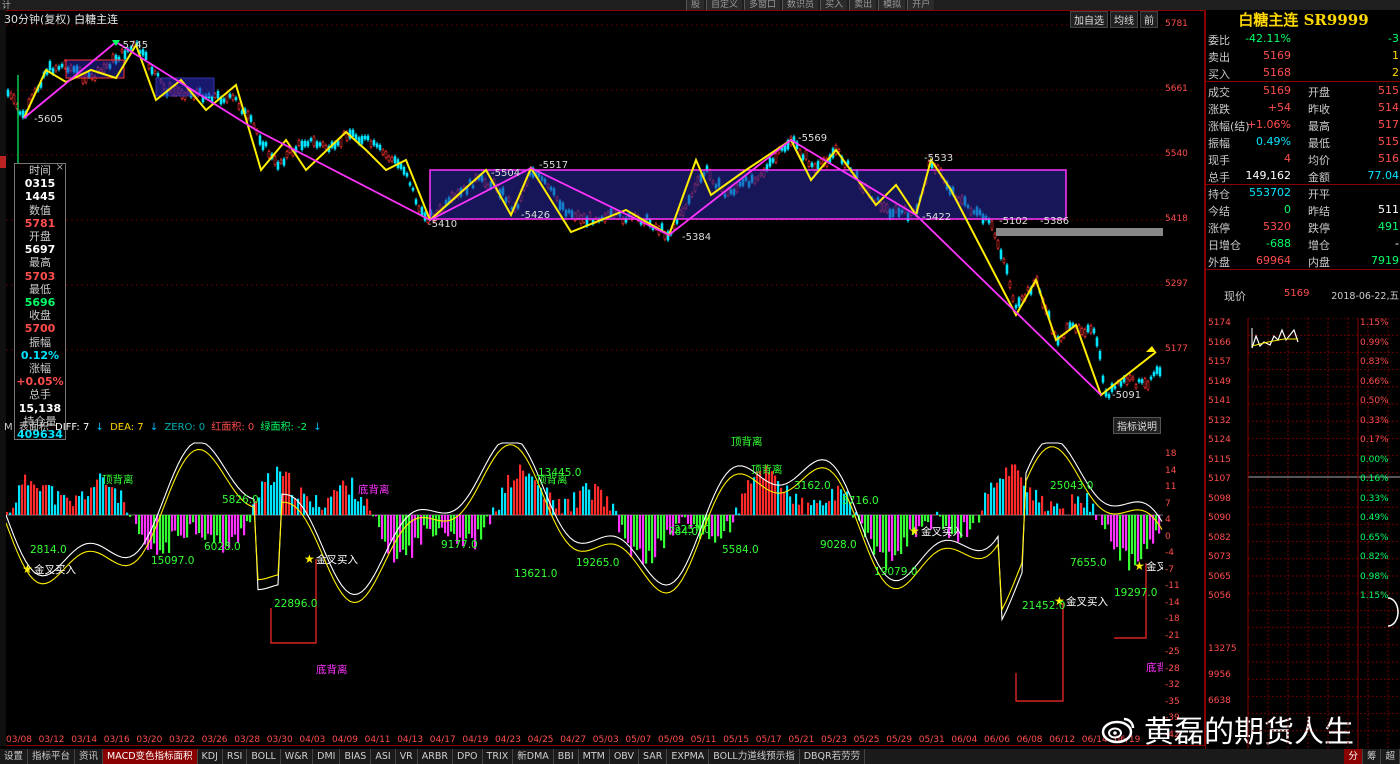 This screenshot has width=1400, height=764. I want to click on panel-tab: 分, so click(1353, 756).